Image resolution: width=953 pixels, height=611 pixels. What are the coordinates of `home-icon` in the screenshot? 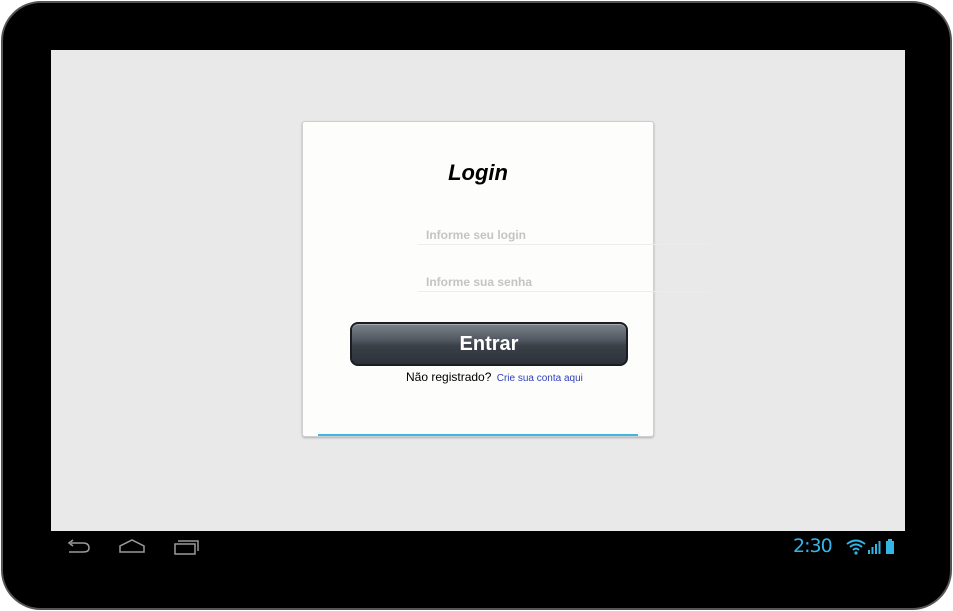 It's located at (132, 547).